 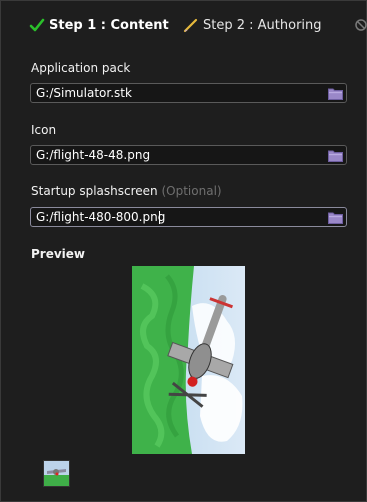 What do you see at coordinates (181, 93) in the screenshot?
I see `app-pack-input` at bounding box center [181, 93].